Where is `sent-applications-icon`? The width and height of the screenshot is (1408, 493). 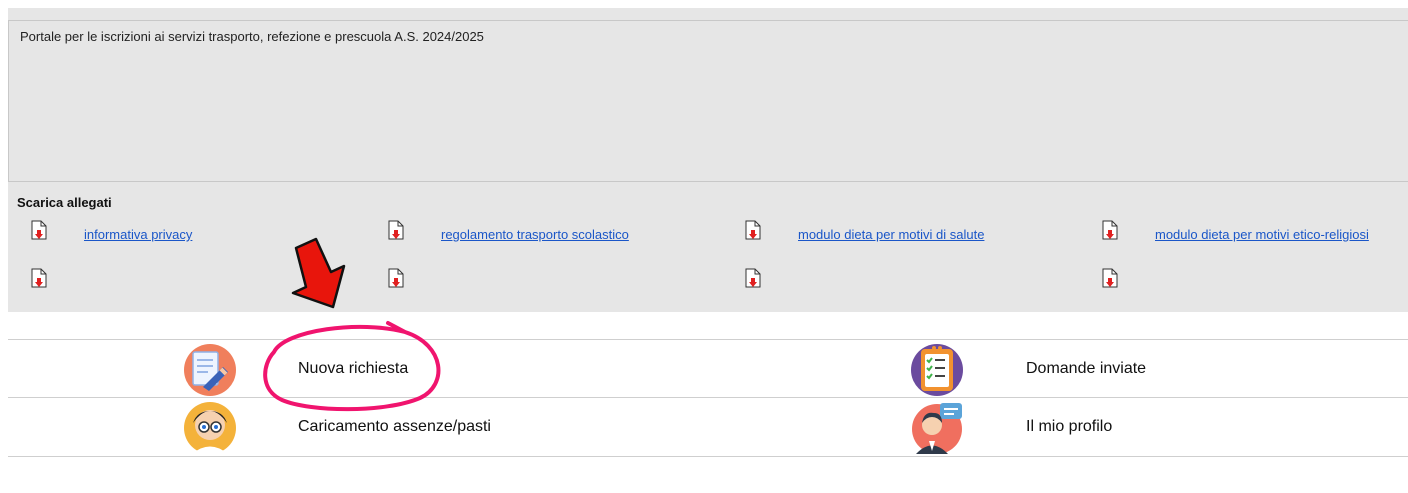 sent-applications-icon is located at coordinates (937, 370).